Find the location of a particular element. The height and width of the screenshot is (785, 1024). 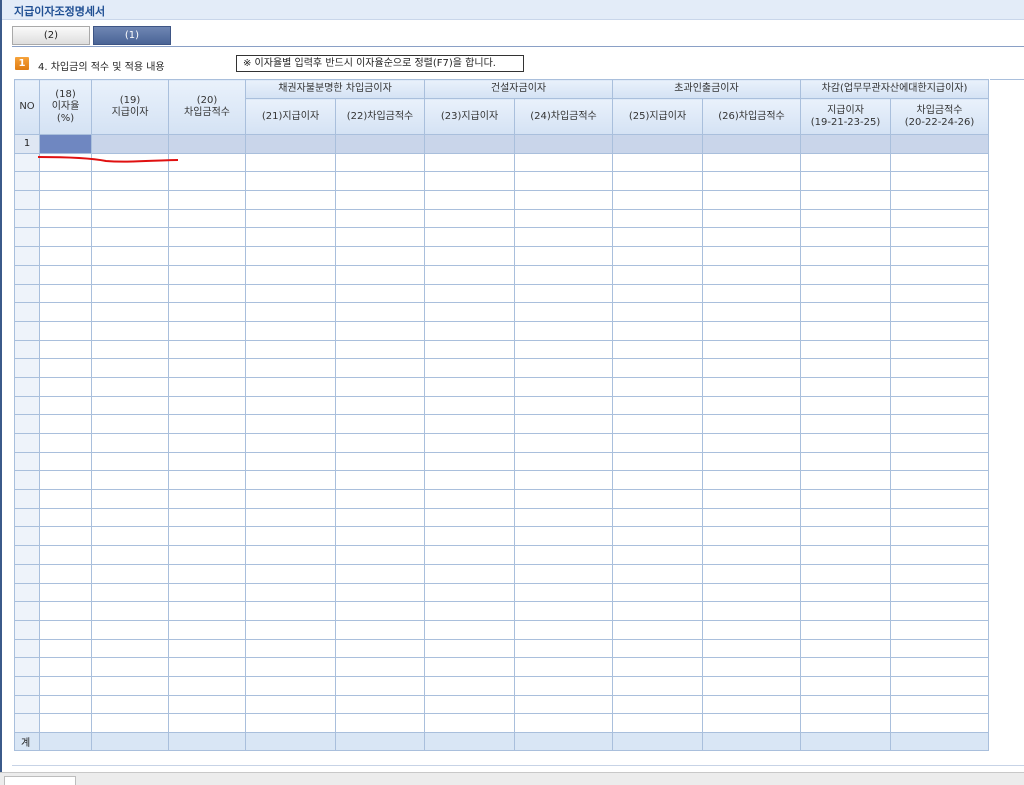

tab-1: (1) is located at coordinates (132, 35).